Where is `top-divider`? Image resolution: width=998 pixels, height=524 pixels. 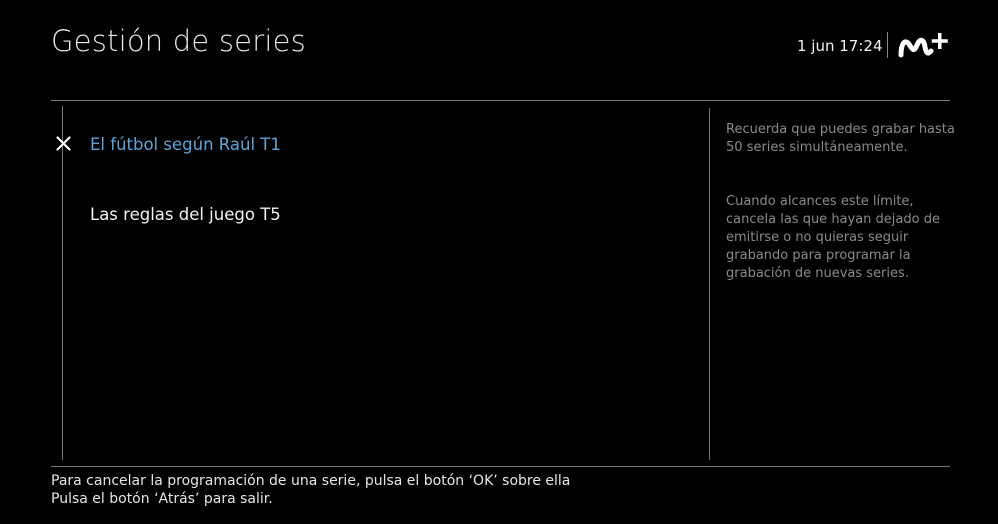
top-divider is located at coordinates (500, 100).